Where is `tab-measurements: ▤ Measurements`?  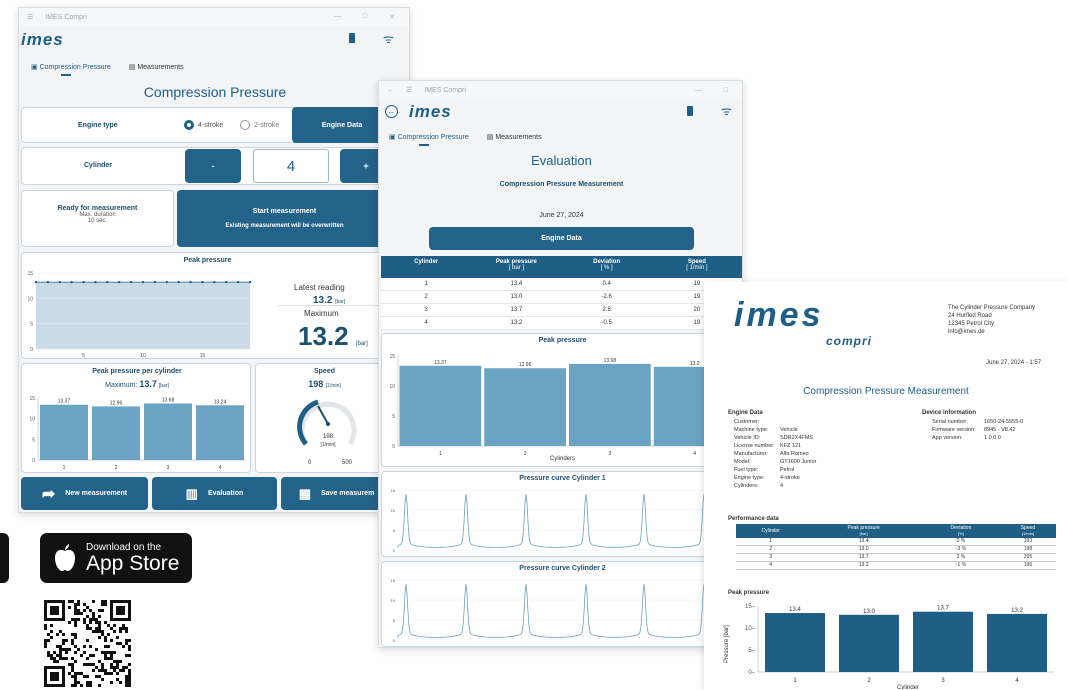 tab-measurements: ▤ Measurements is located at coordinates (156, 67).